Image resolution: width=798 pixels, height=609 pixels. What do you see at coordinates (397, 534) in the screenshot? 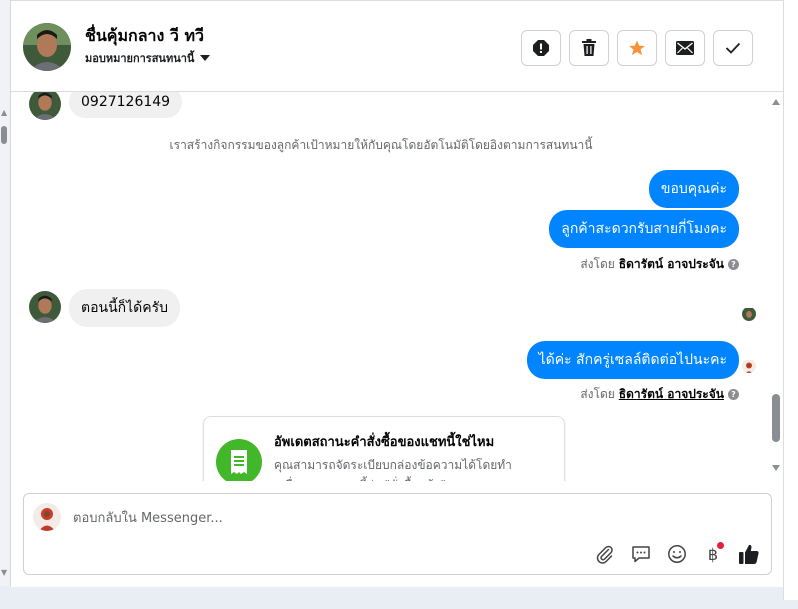
I see `reply-composer: ฿` at bounding box center [397, 534].